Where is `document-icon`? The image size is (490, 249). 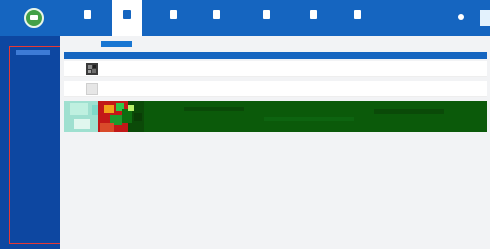
document-icon is located at coordinates (173, 14).